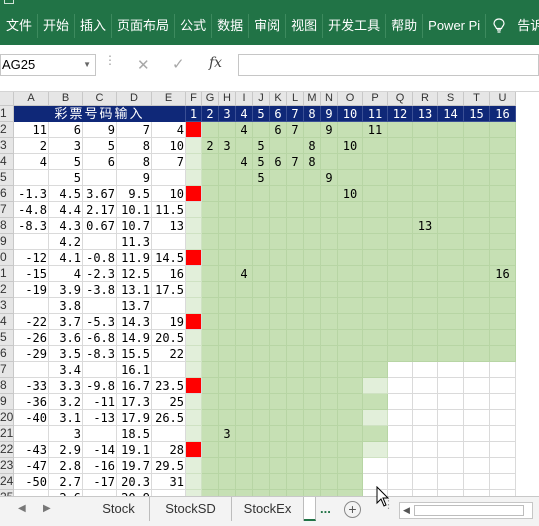 The height and width of the screenshot is (526, 539). I want to click on number-header-cell: 4, so click(244, 114).